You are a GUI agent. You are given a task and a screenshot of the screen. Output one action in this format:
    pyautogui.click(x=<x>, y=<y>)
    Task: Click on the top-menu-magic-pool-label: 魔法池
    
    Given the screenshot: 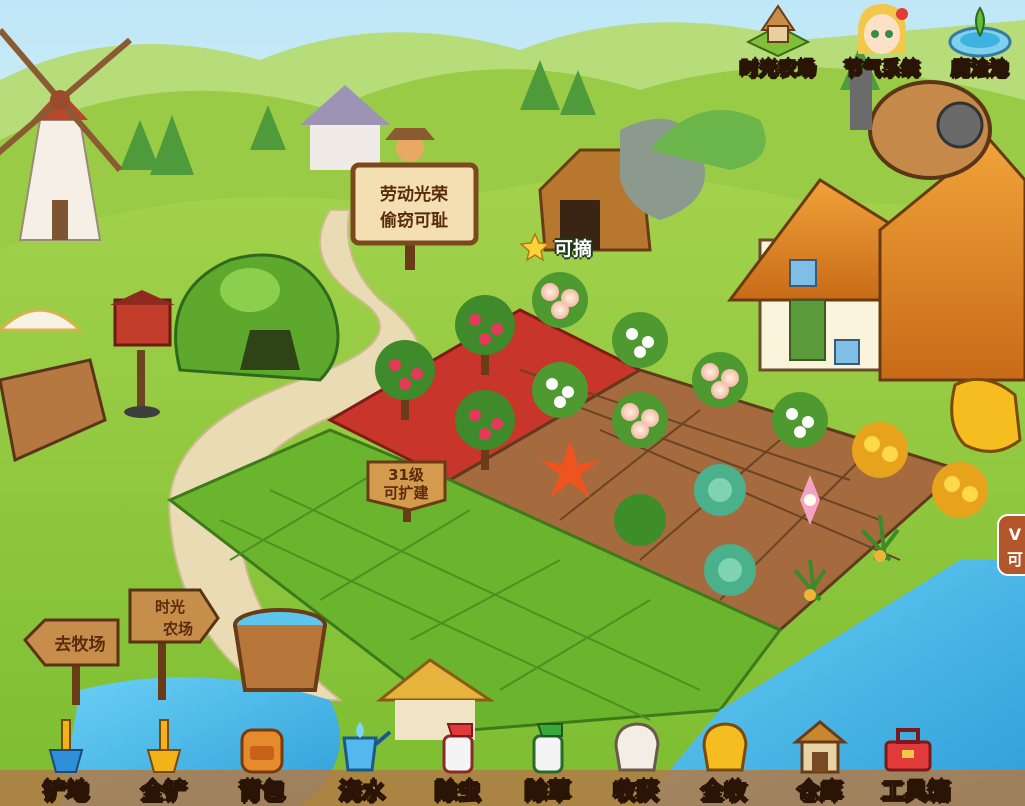 What is the action you would take?
    pyautogui.click(x=980, y=69)
    